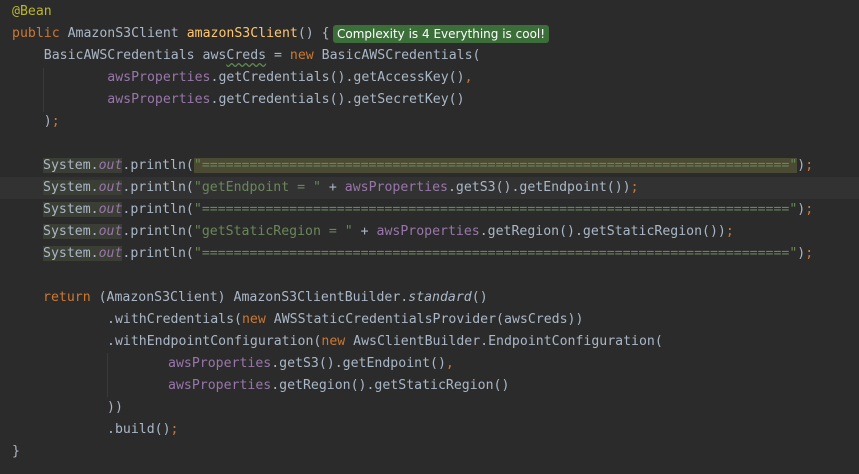 This screenshot has height=474, width=859. Describe the element at coordinates (479, 297) in the screenshot. I see `code-text: ()` at that location.